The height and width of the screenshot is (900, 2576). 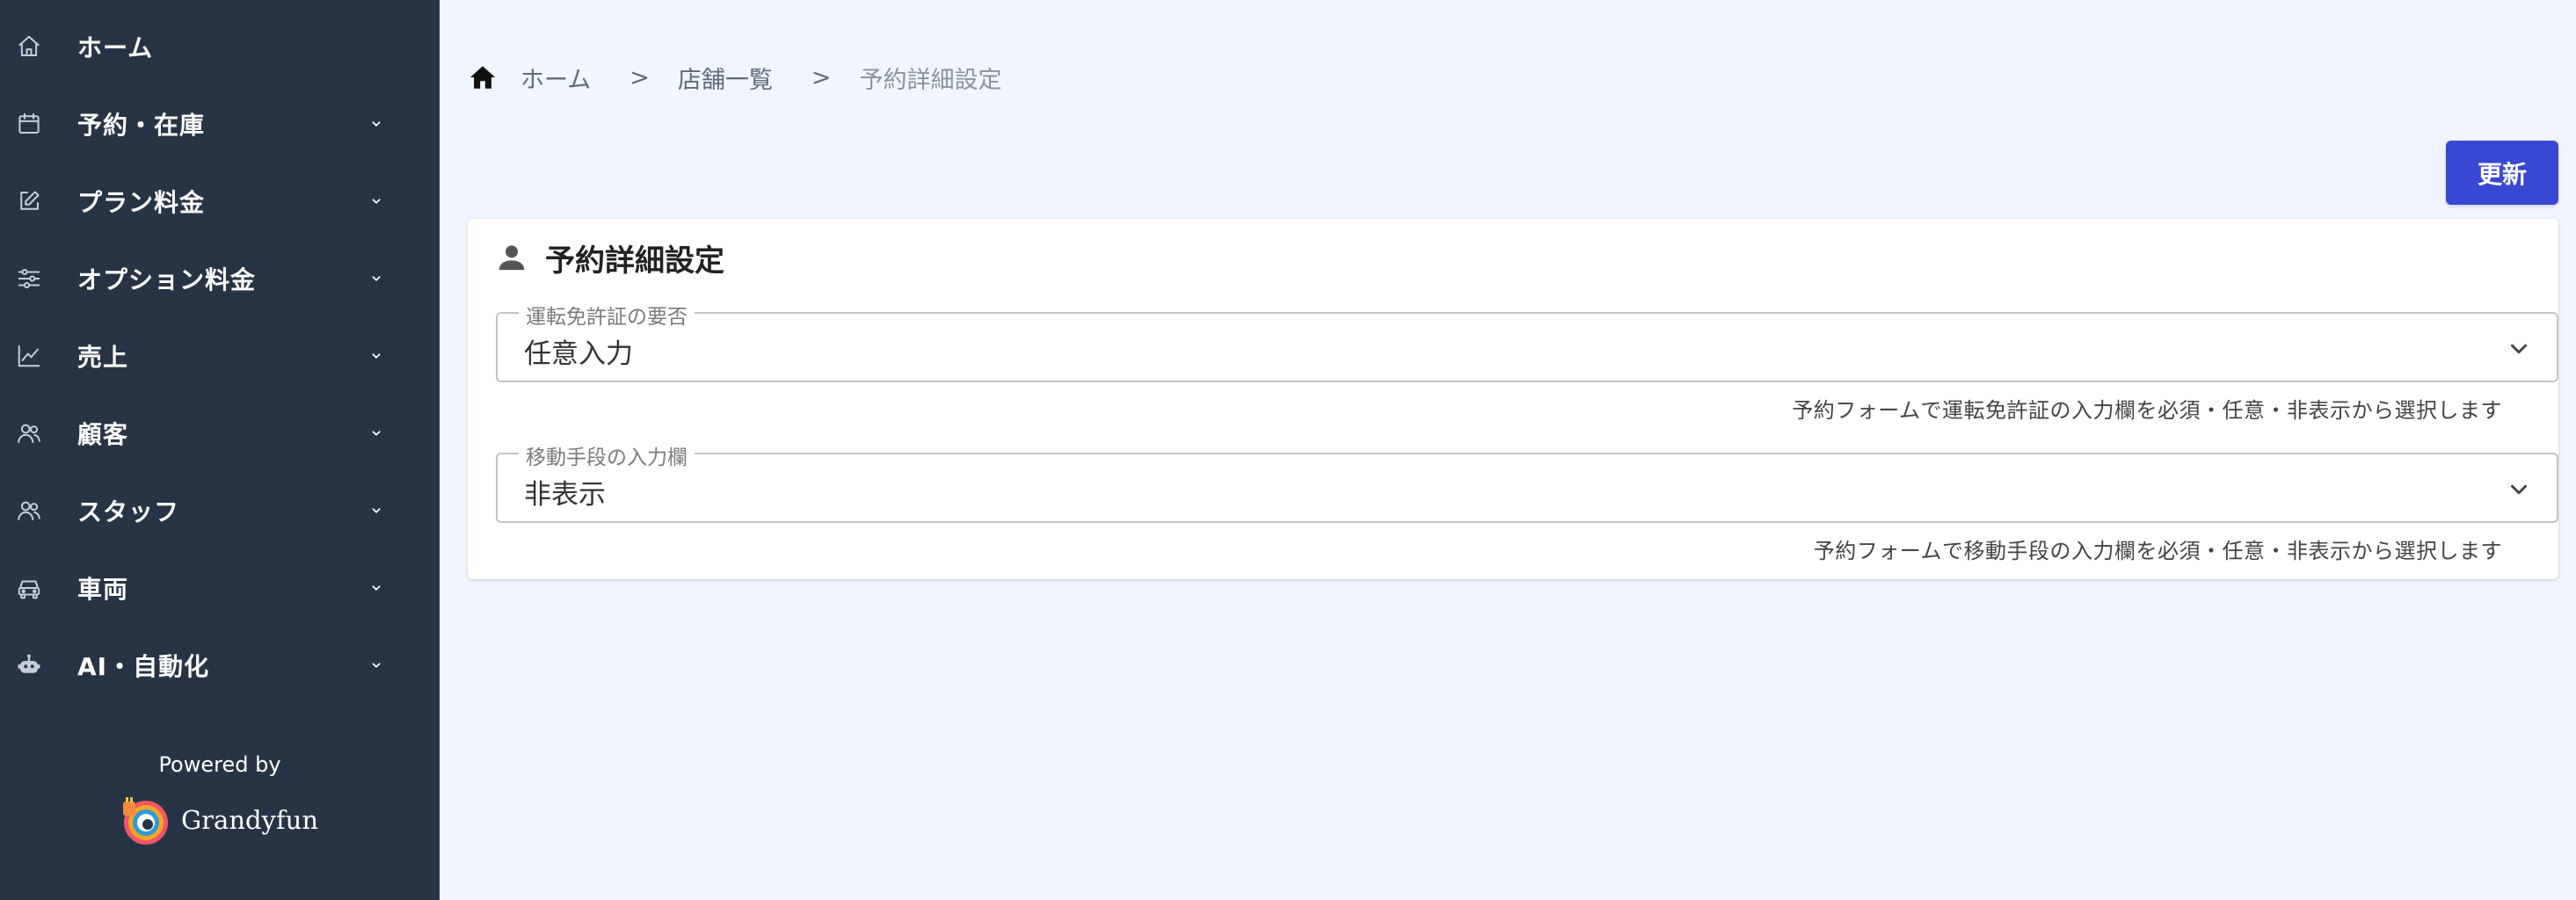 I want to click on brand-logo: Grandyfun, so click(x=218, y=820).